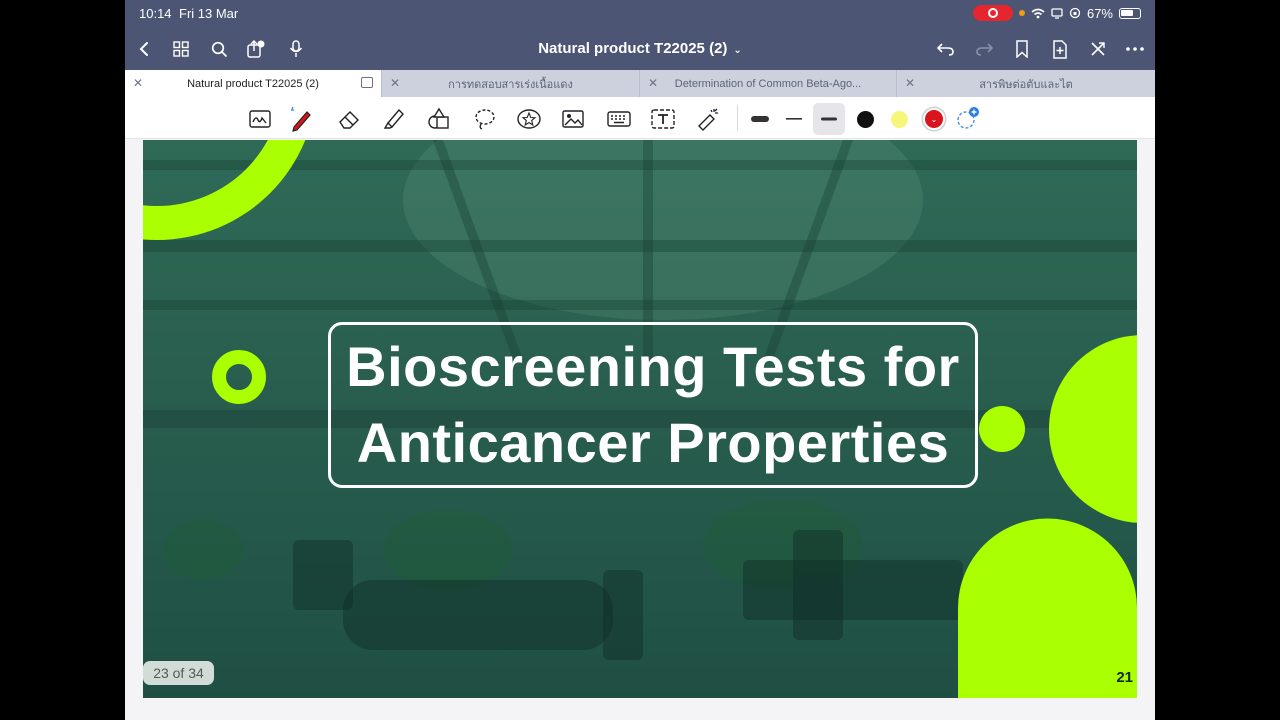 The width and height of the screenshot is (1280, 720). Describe the element at coordinates (1022, 49) in the screenshot. I see `bookmark-icon` at that location.